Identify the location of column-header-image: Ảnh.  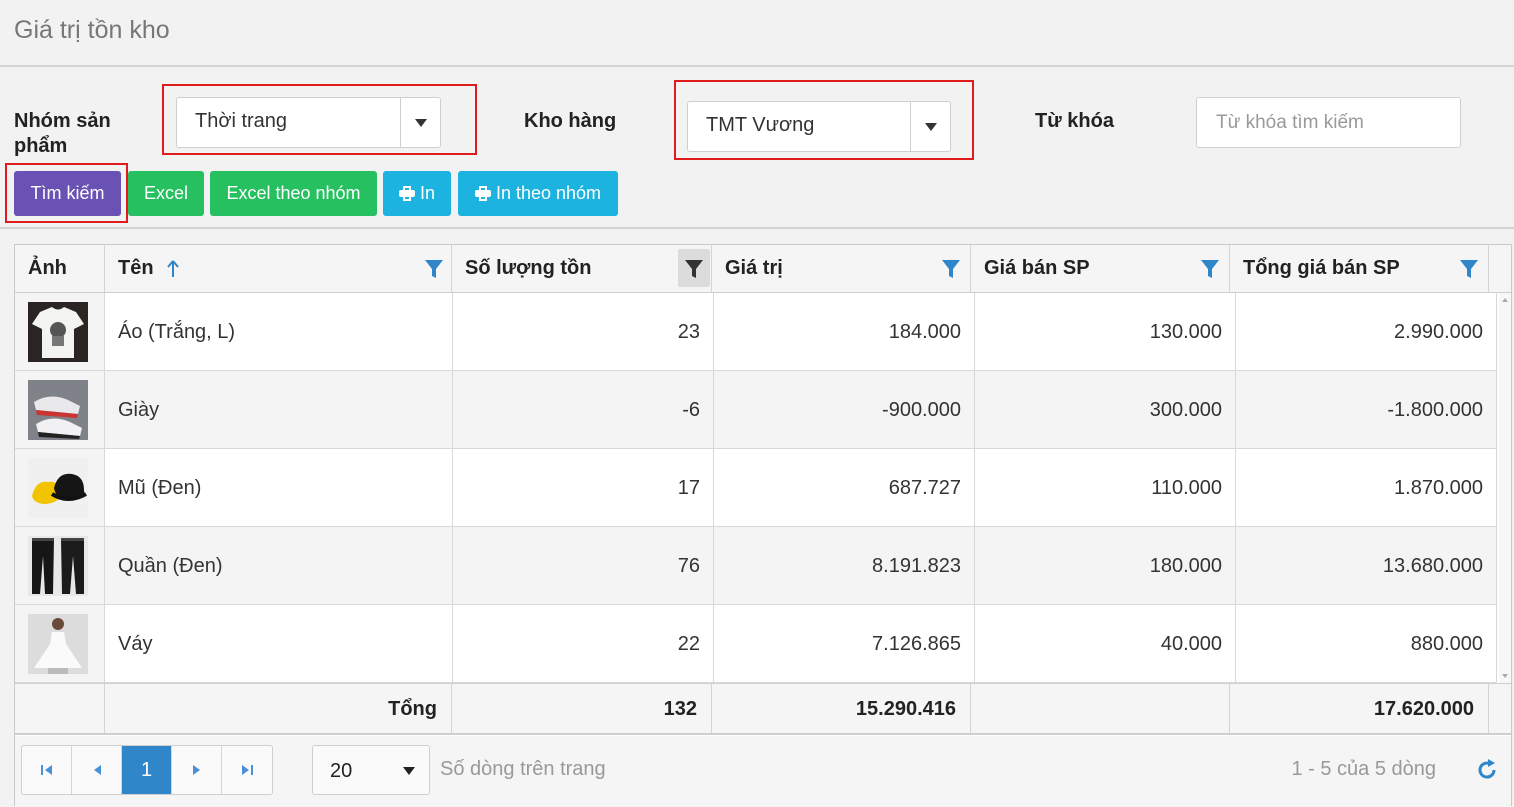
(60, 268).